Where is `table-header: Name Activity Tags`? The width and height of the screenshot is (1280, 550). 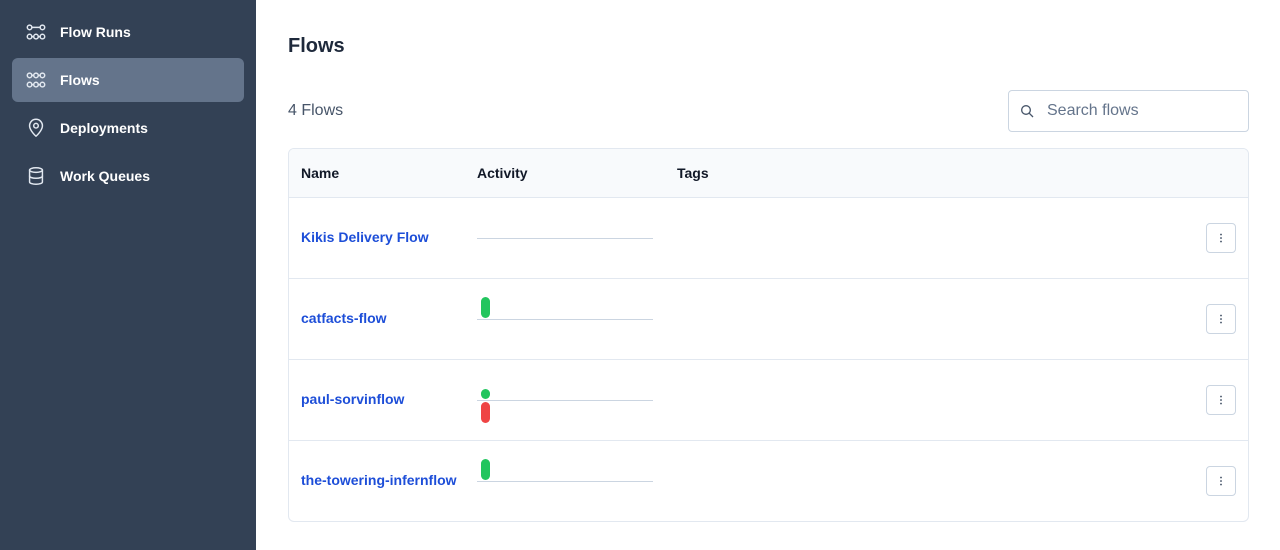 table-header: Name Activity Tags is located at coordinates (768, 173).